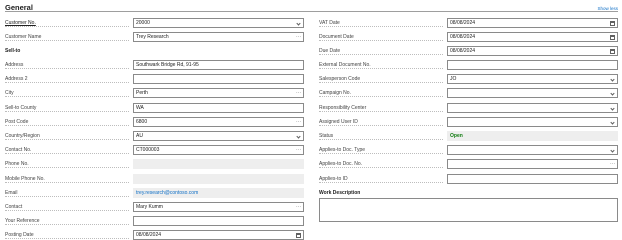  What do you see at coordinates (311, 7) in the screenshot?
I see `section-header: General Show less` at bounding box center [311, 7].